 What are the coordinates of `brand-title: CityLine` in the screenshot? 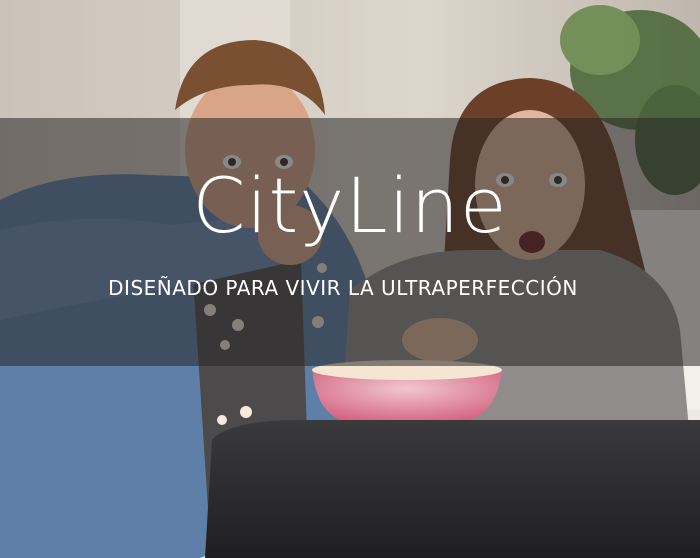 It's located at (350, 205).